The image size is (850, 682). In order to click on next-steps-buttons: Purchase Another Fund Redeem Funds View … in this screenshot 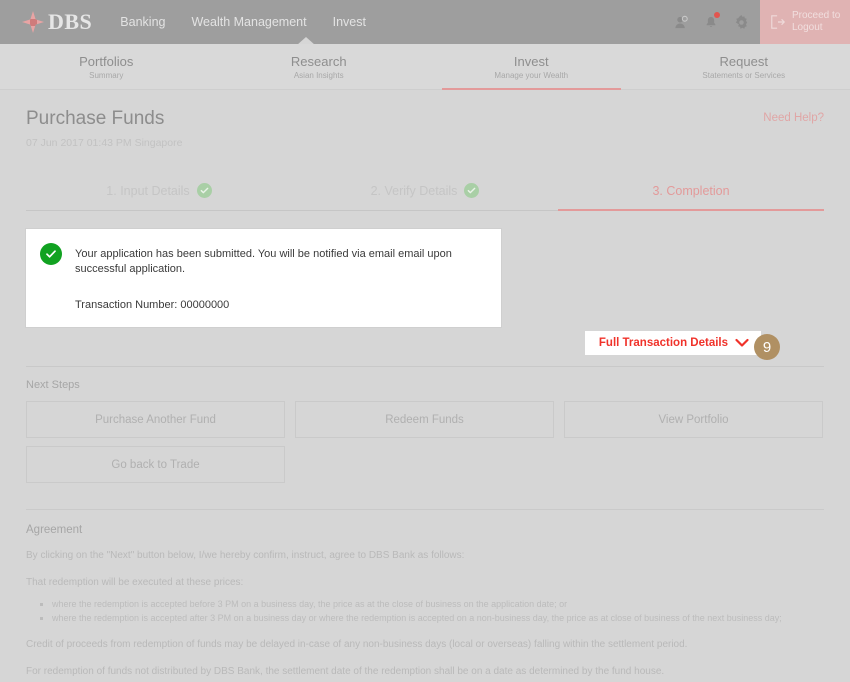, I will do `click(425, 419)`.